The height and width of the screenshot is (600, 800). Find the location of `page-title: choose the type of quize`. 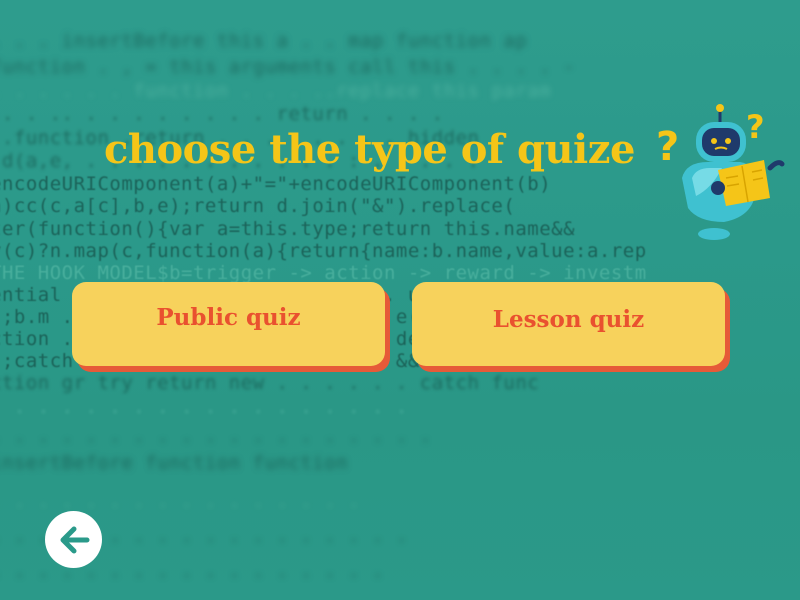

page-title: choose the type of quize is located at coordinates (369, 149).